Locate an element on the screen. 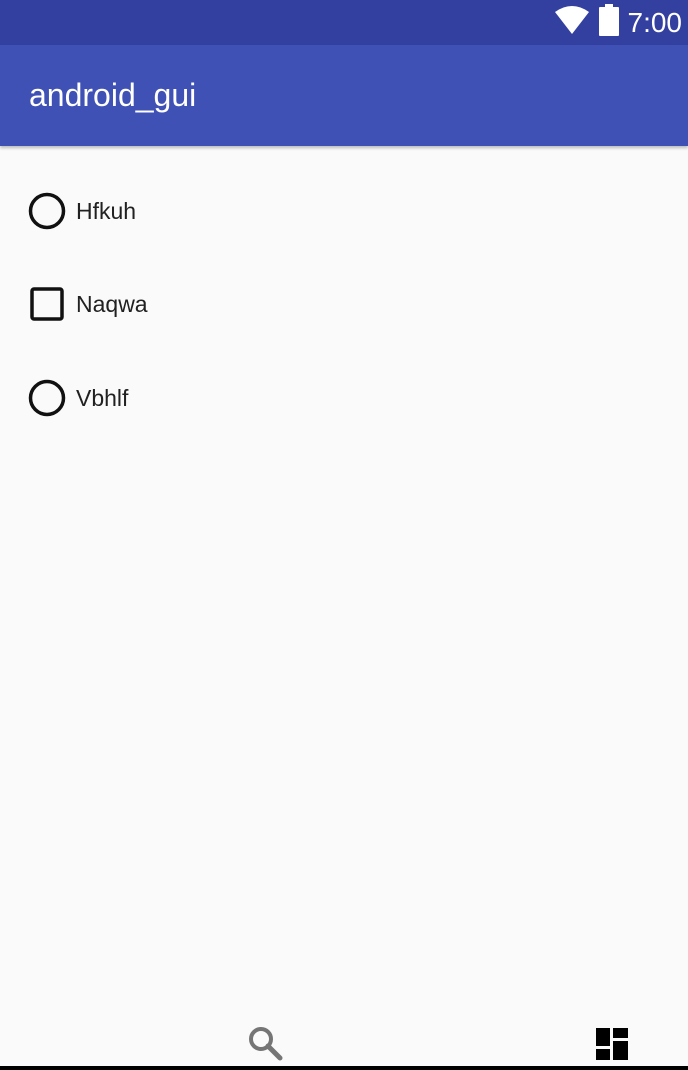 The width and height of the screenshot is (688, 1070). status-bar: 7:00 is located at coordinates (344, 22).